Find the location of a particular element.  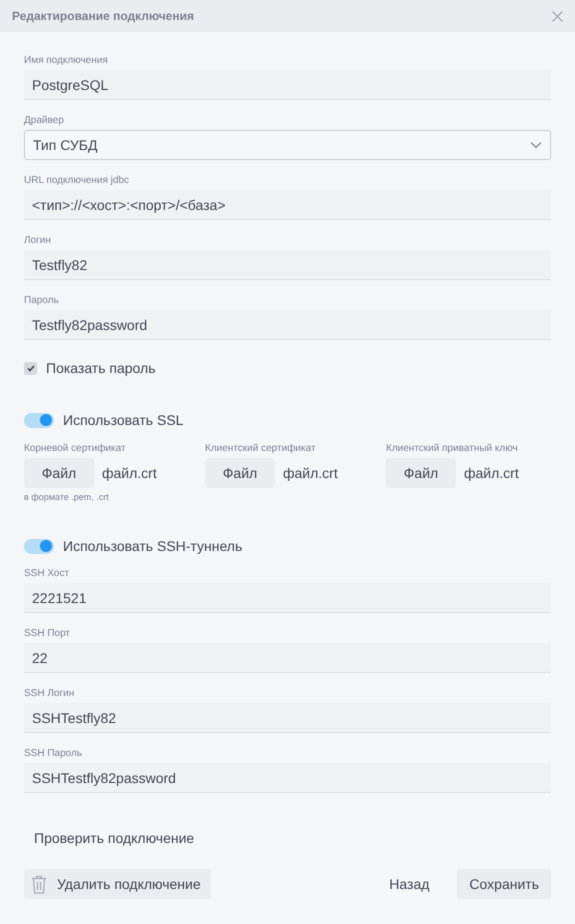

field-label: Клиентский сертификат is located at coordinates (261, 449).